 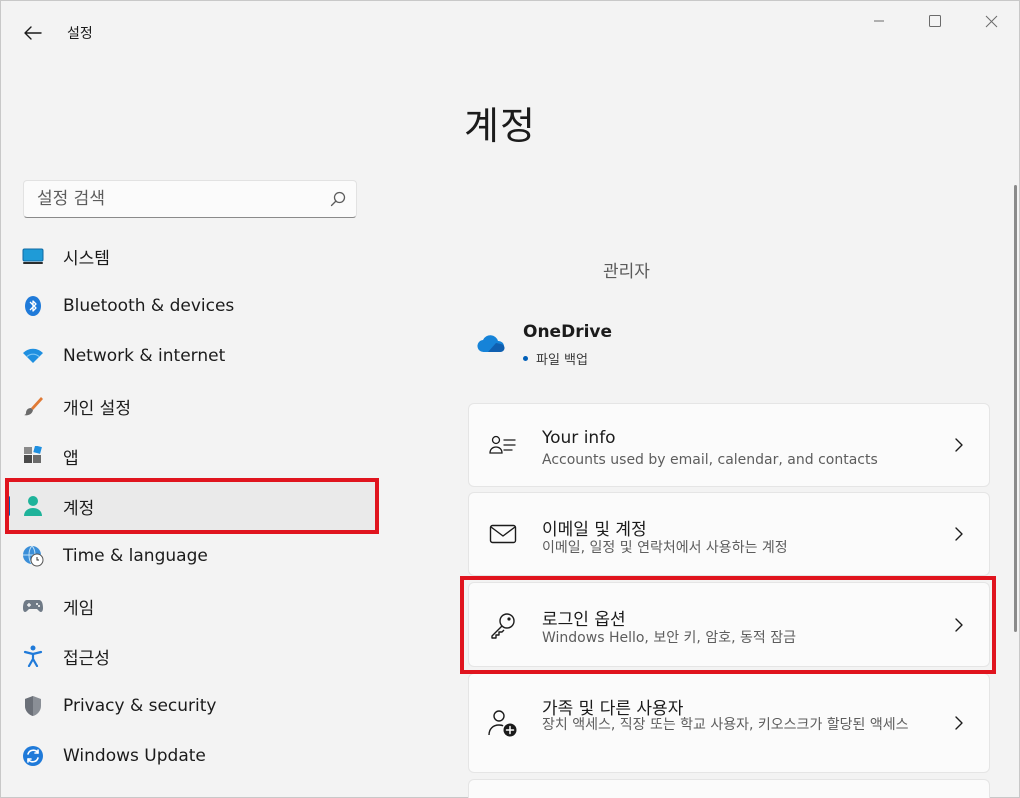 What do you see at coordinates (503, 445) in the screenshot?
I see `person-list-icon` at bounding box center [503, 445].